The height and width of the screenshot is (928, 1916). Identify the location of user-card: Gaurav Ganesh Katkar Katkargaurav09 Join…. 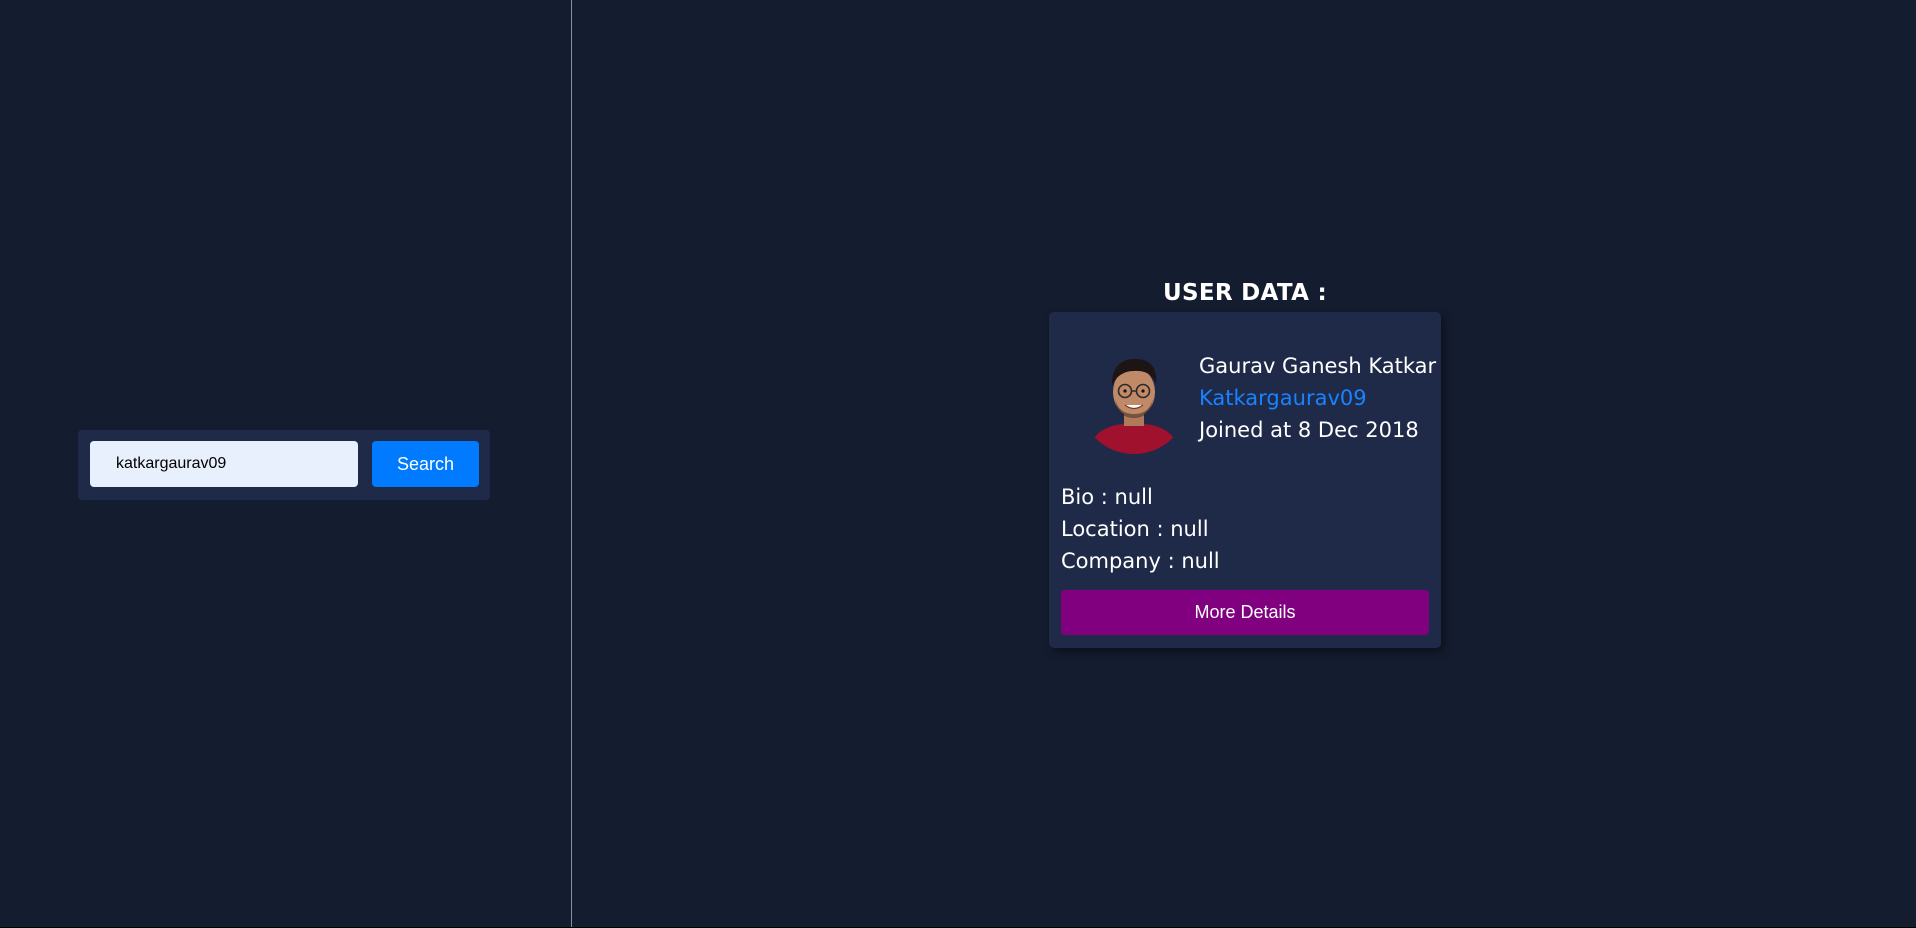
(1245, 480).